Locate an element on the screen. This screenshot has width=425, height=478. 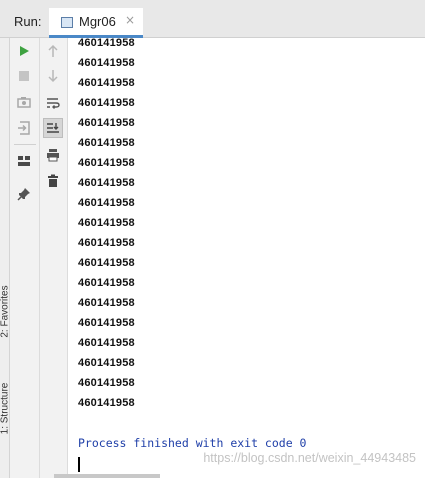
up-arrow-icon is located at coordinates (53, 51).